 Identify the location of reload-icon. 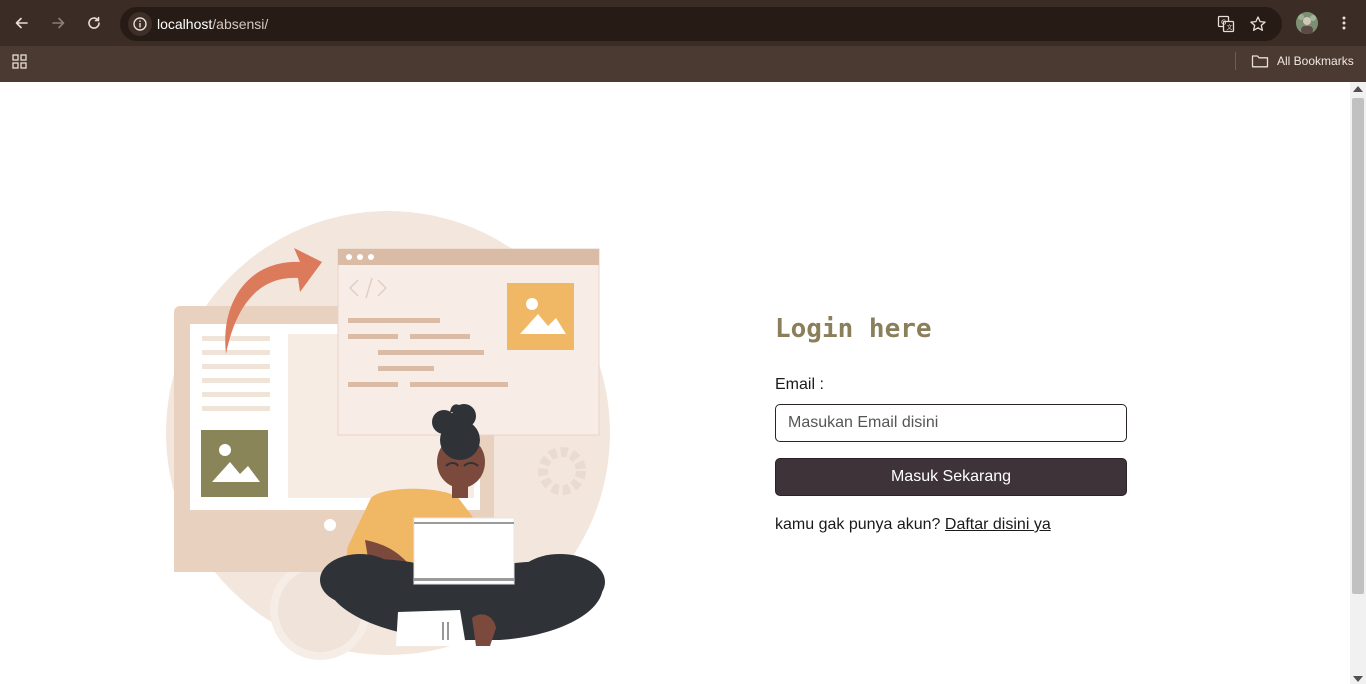
(94, 22).